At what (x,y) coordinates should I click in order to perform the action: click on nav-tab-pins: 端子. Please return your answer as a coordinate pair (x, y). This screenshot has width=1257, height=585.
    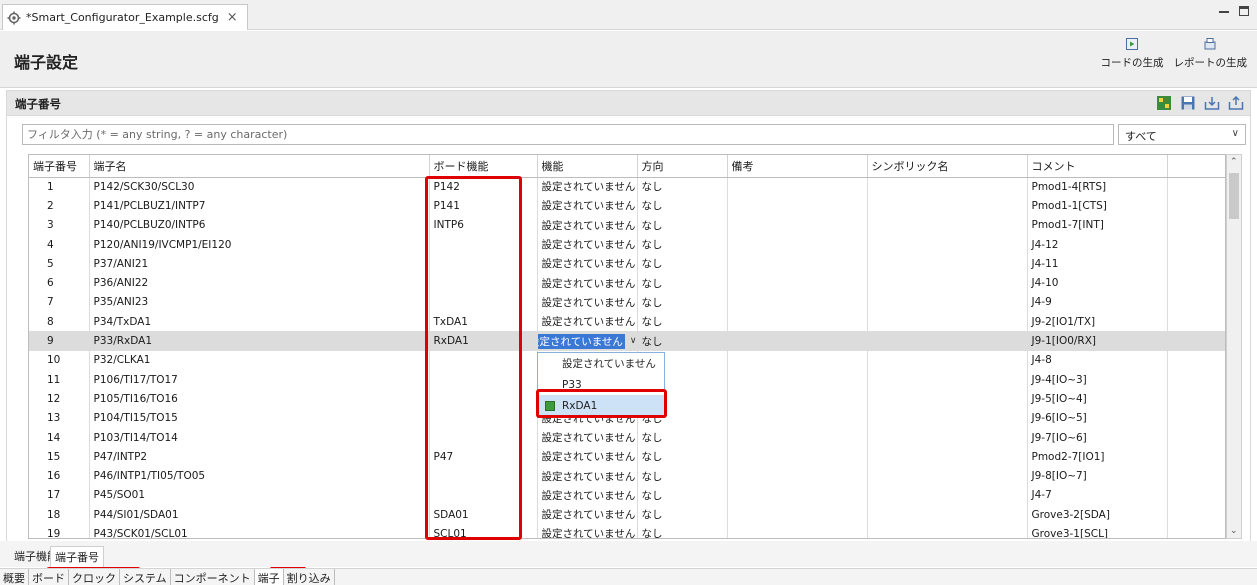
    Looking at the image, I should click on (269, 577).